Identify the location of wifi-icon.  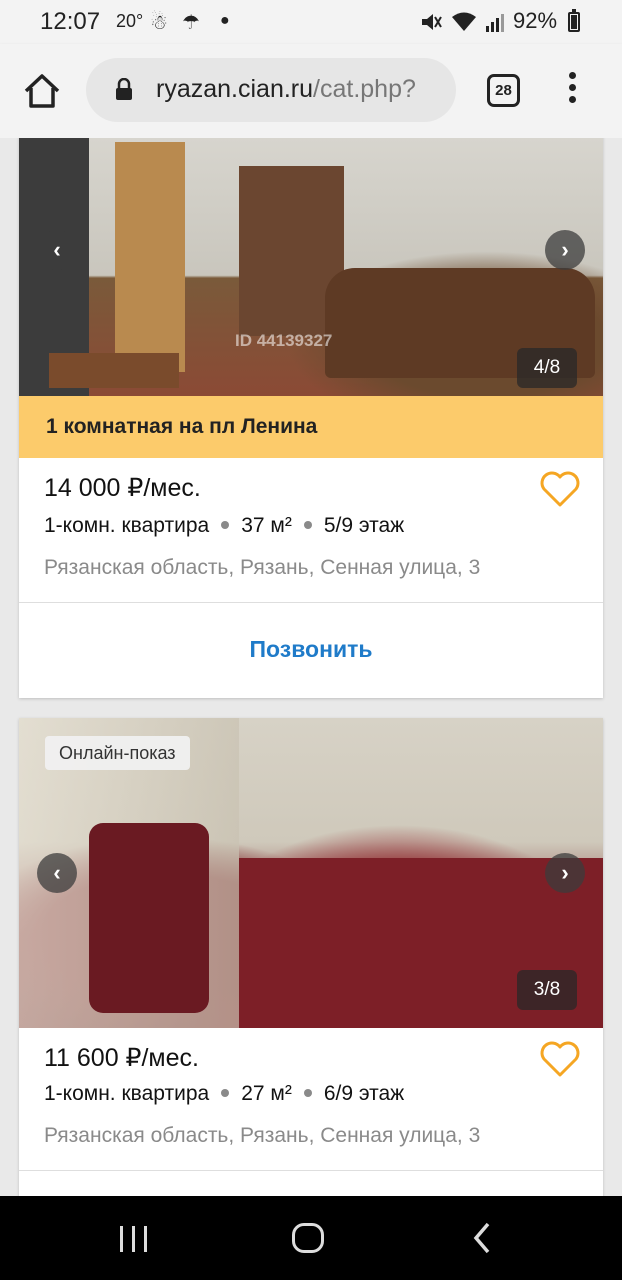
(464, 21).